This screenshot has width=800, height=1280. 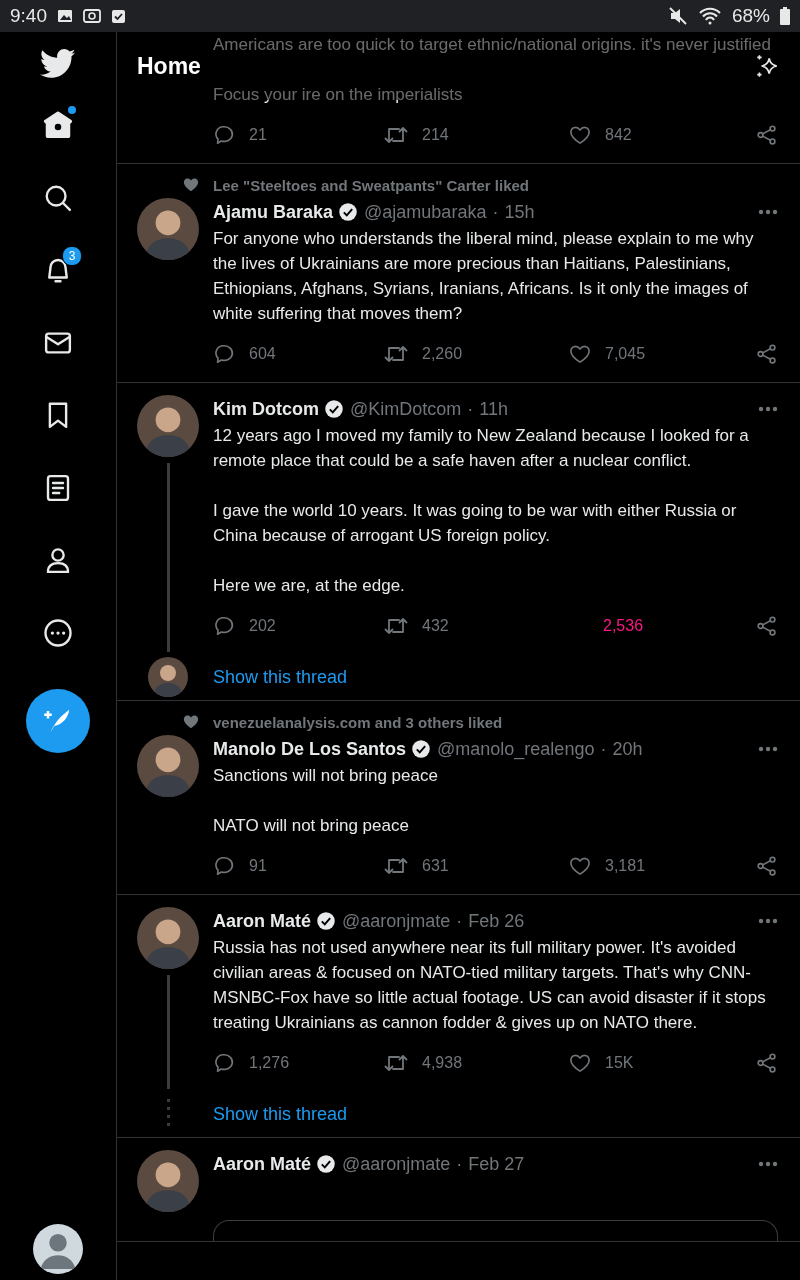 What do you see at coordinates (442, 354) in the screenshot?
I see `count: 2,260` at bounding box center [442, 354].